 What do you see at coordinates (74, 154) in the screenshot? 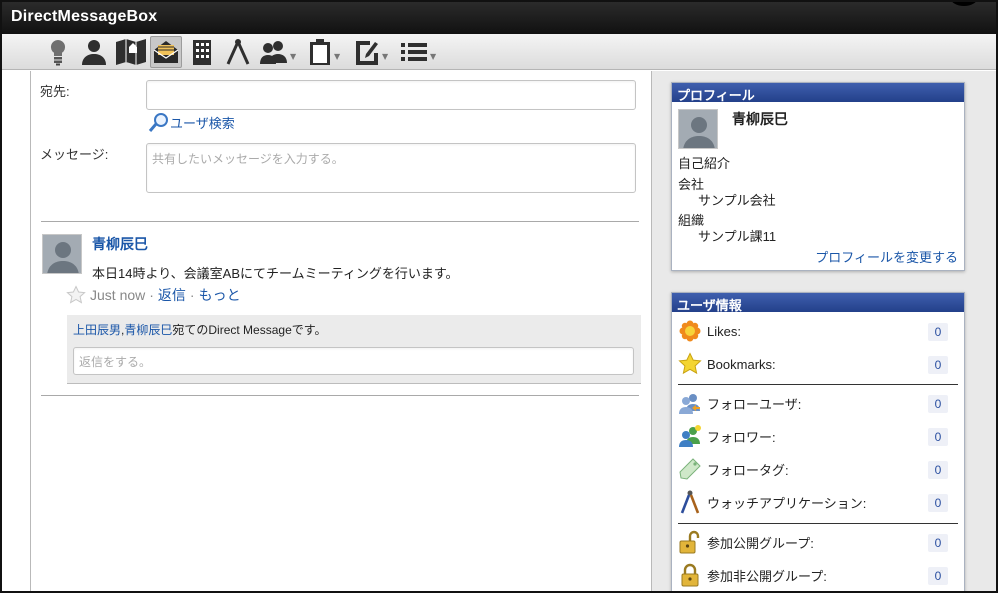
I see `message-label: メッセージ:` at bounding box center [74, 154].